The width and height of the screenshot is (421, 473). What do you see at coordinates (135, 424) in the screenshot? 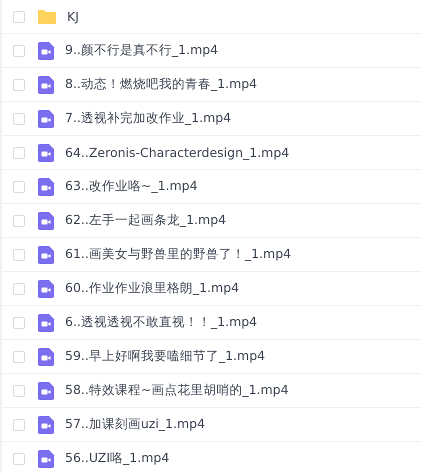
I see `file-name: 57..加课刻画uzi_1.mp4` at bounding box center [135, 424].